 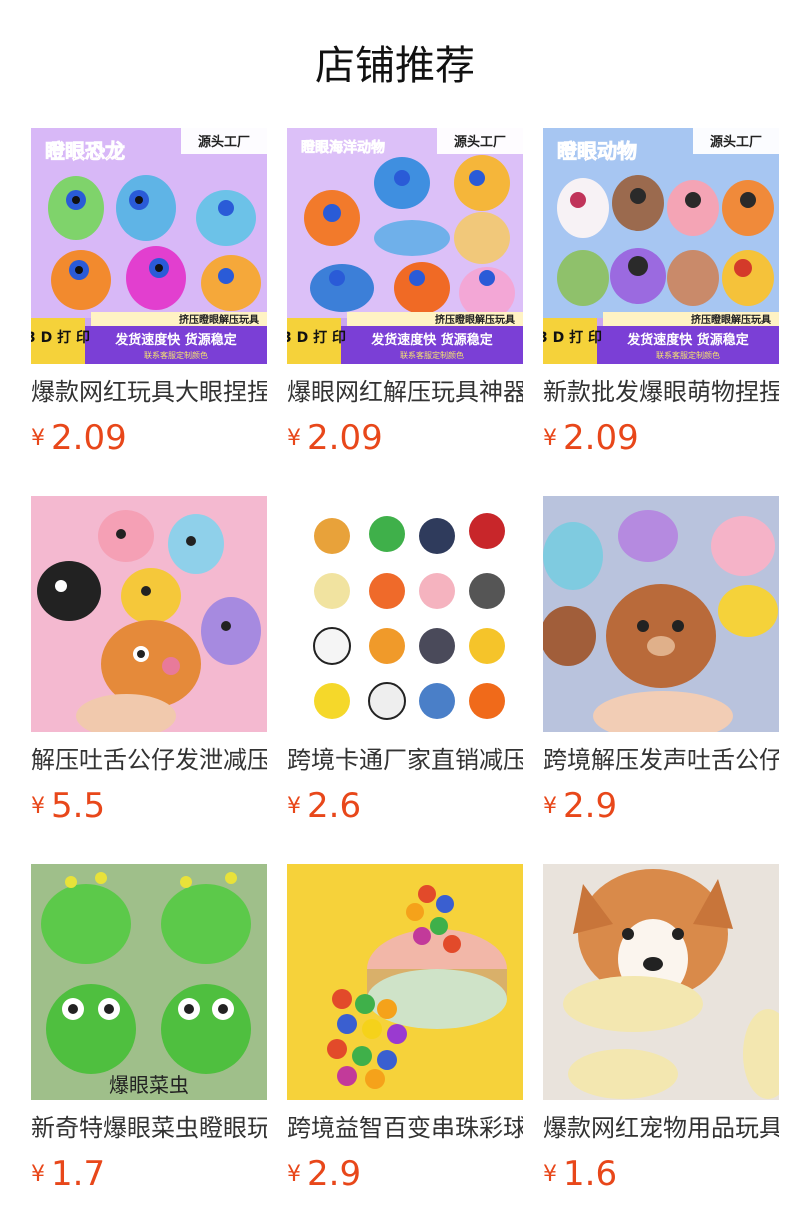 I want to click on price-value: 5.5, so click(x=78, y=806).